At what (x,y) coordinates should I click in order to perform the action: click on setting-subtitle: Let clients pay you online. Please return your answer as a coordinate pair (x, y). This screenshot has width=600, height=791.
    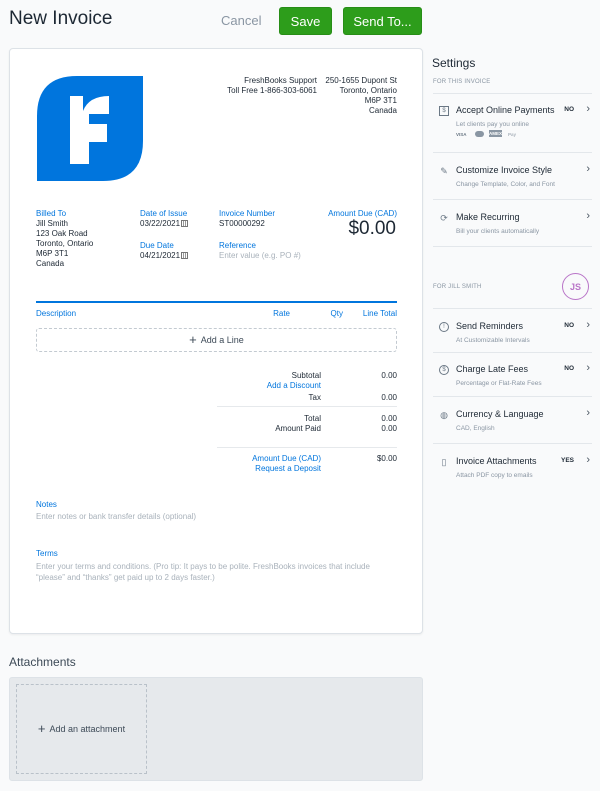
    Looking at the image, I should click on (492, 124).